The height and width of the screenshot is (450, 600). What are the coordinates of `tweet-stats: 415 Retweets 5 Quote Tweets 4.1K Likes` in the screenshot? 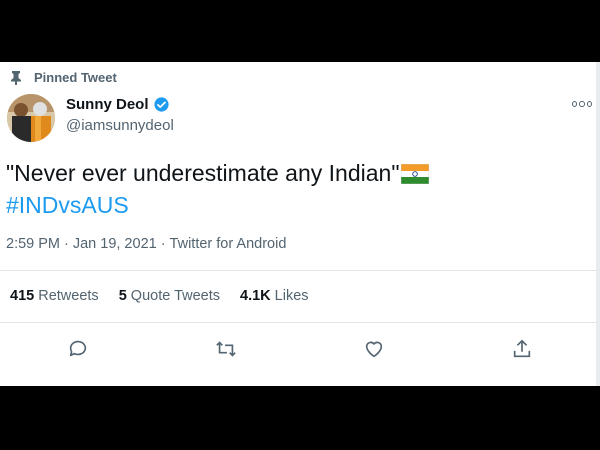 It's located at (159, 296).